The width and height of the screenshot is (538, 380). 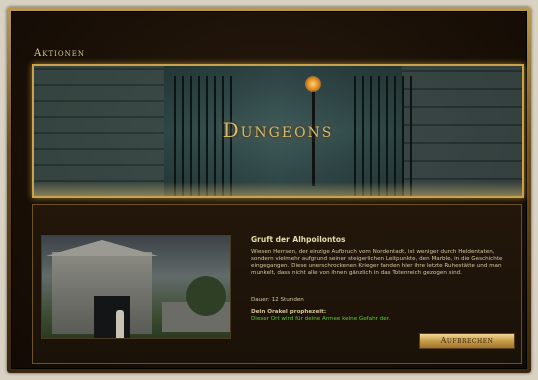 What do you see at coordinates (278, 189) in the screenshot?
I see `banner-glow` at bounding box center [278, 189].